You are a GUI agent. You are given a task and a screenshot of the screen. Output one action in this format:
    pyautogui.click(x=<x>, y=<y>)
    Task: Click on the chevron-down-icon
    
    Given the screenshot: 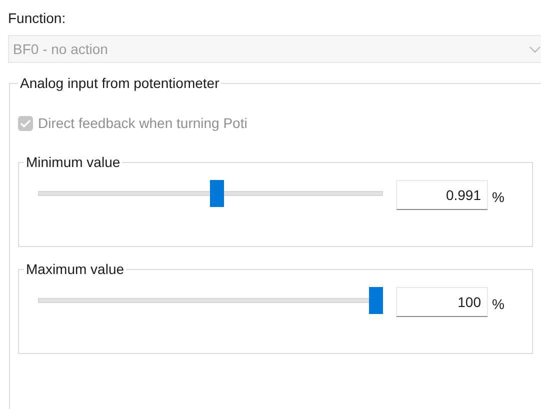 What is the action you would take?
    pyautogui.click(x=535, y=49)
    